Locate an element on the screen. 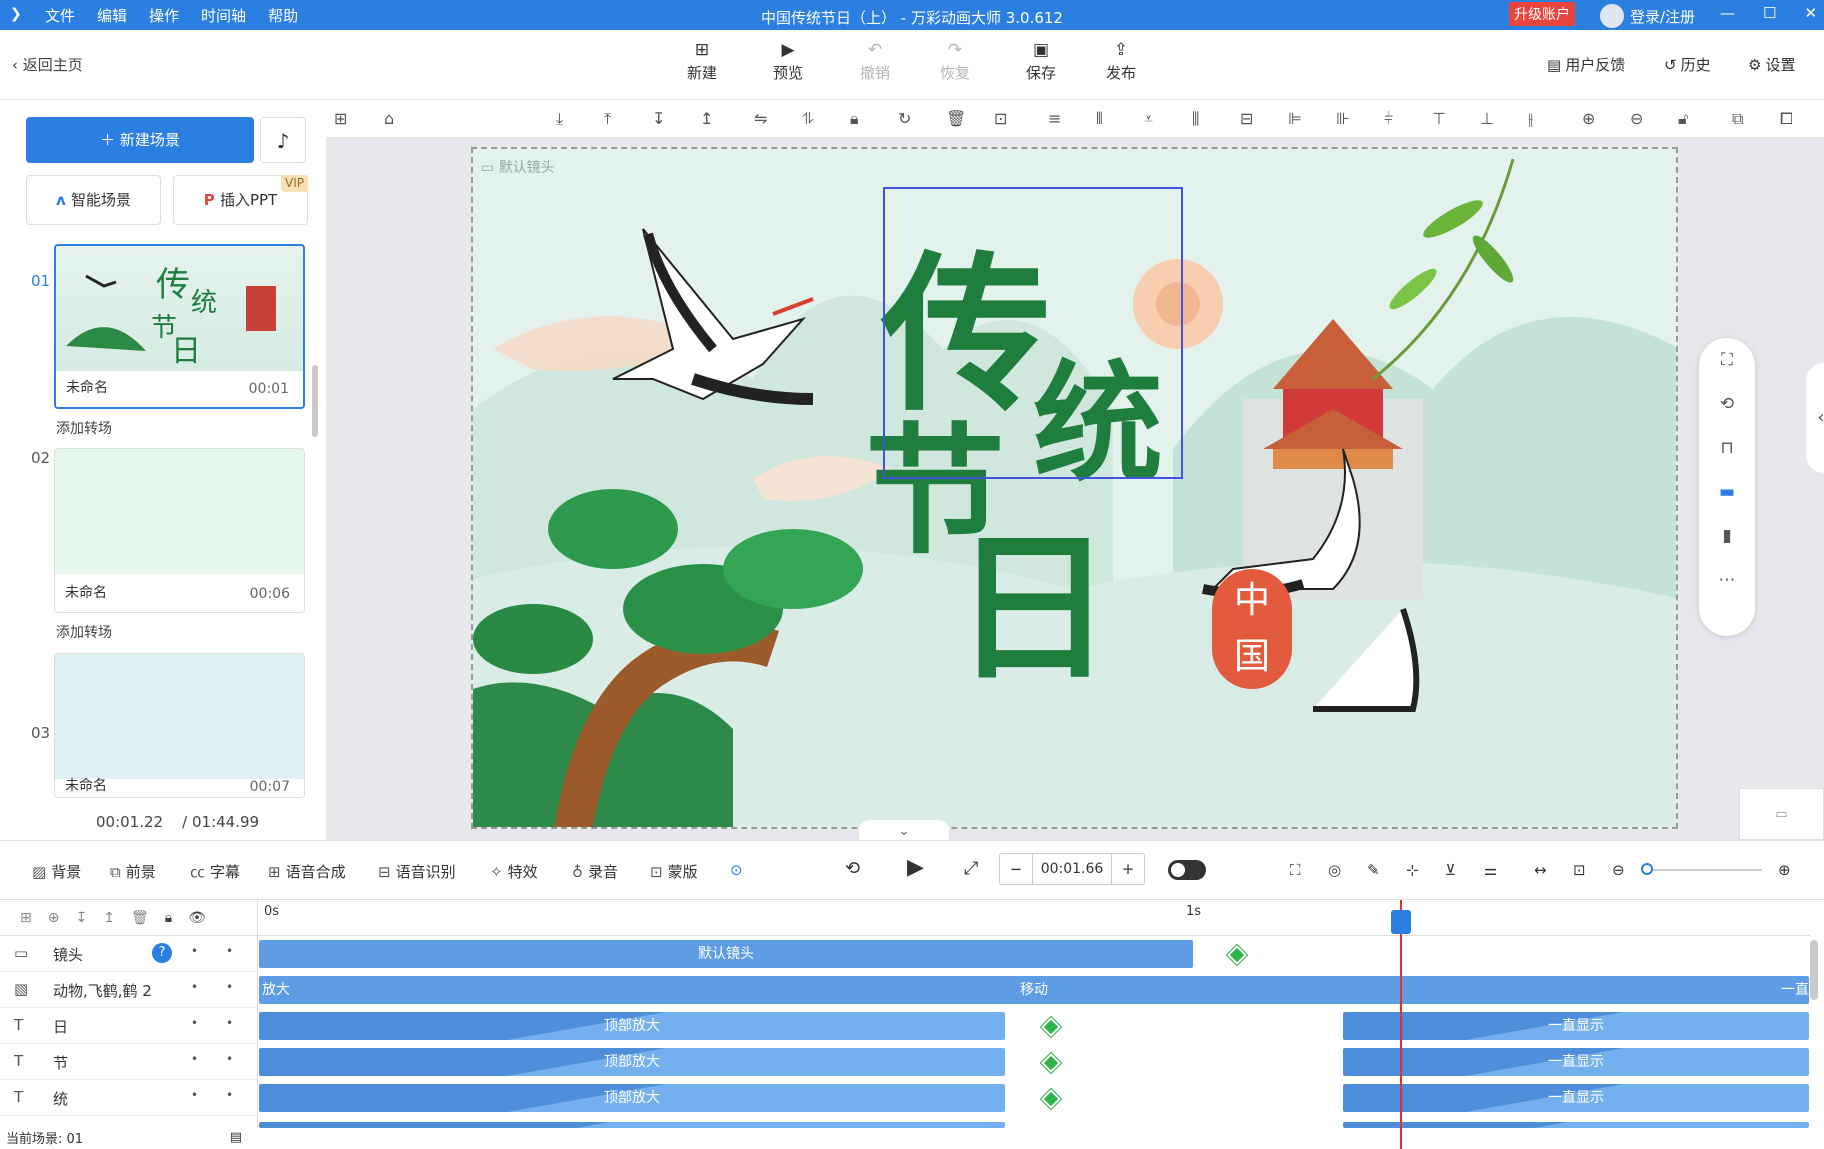  move-top-icon: ⤒ is located at coordinates (607, 119).